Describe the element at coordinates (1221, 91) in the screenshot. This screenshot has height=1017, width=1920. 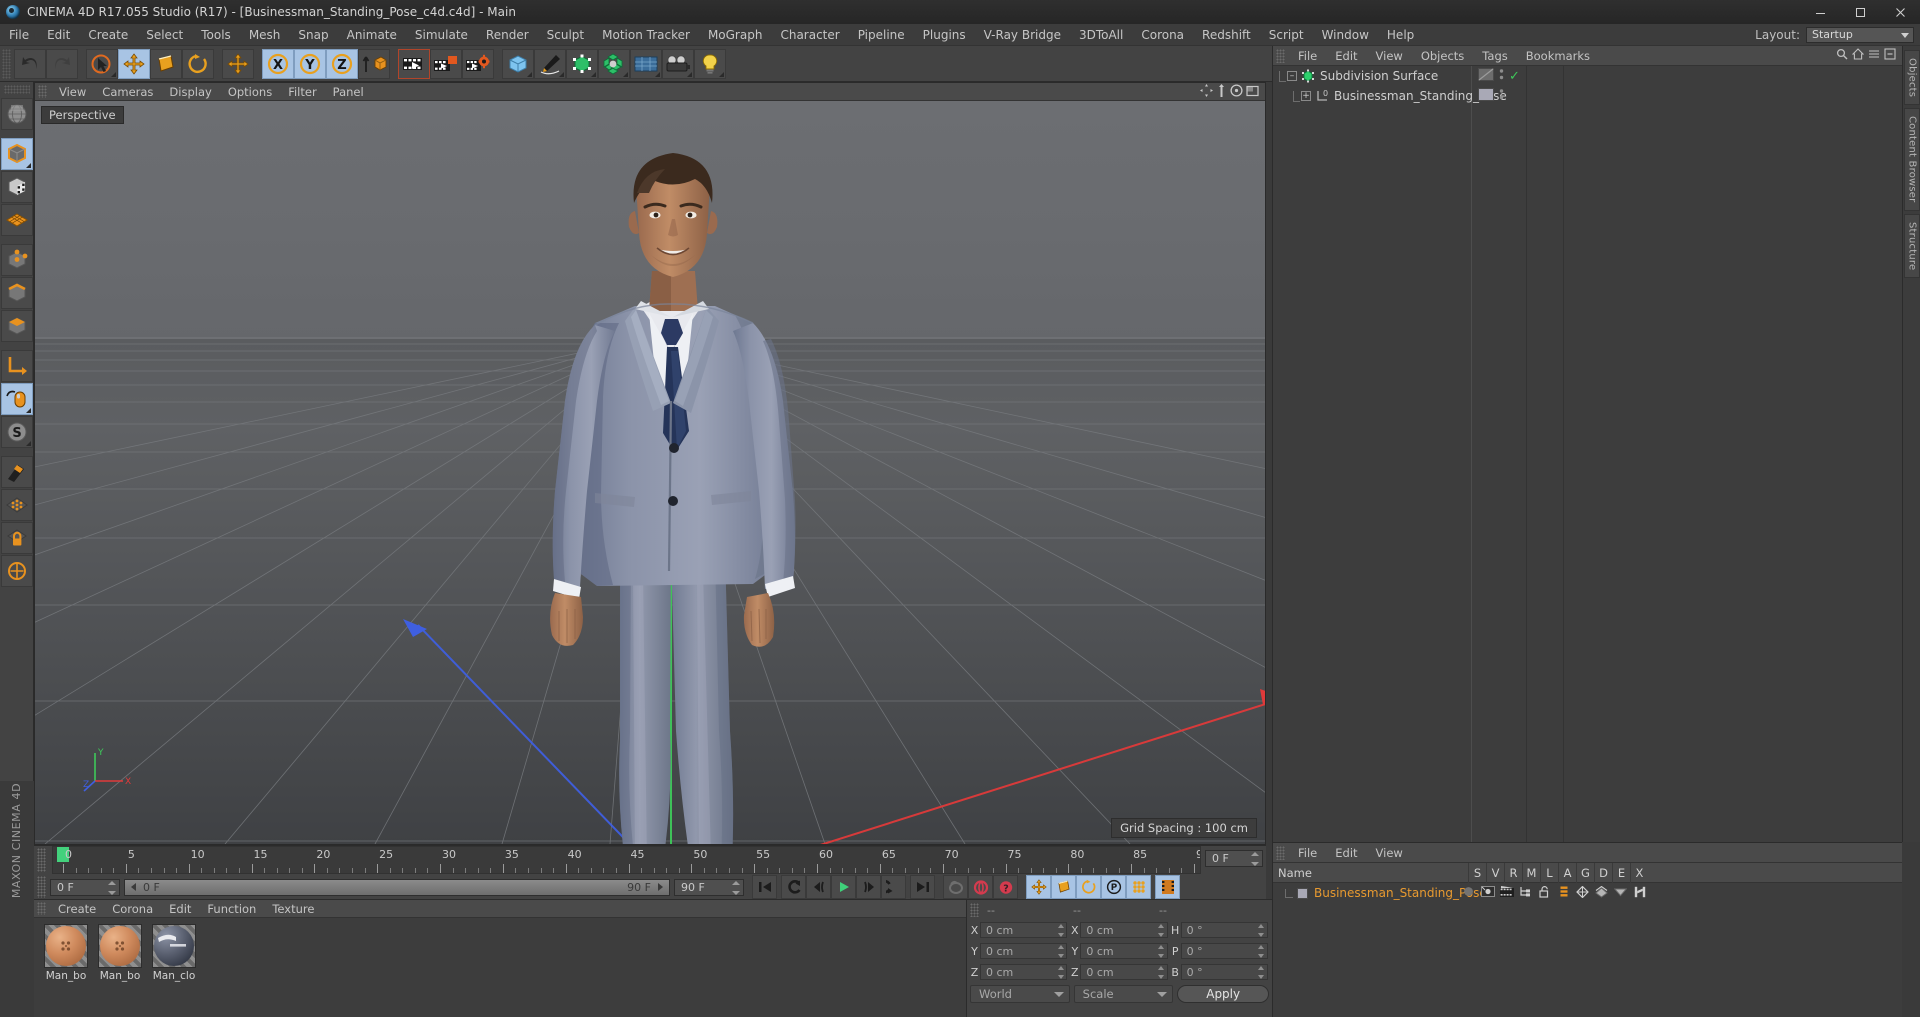
I see `zoom-view-icon` at that location.